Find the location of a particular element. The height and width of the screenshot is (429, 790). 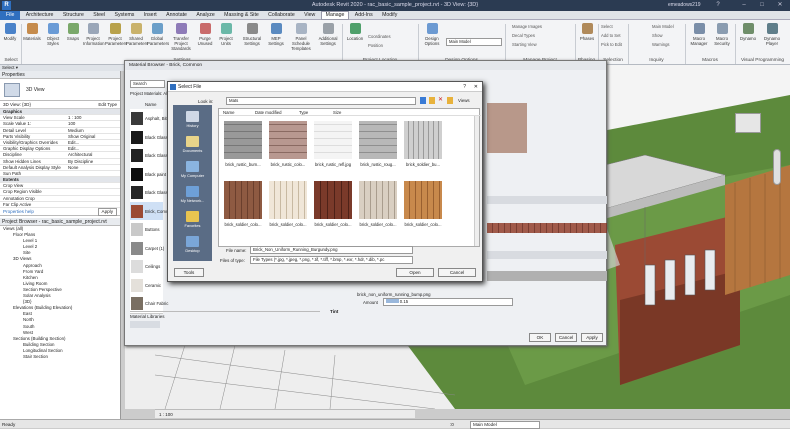

view-control-bar: 1 : 100 is located at coordinates (285, 413).